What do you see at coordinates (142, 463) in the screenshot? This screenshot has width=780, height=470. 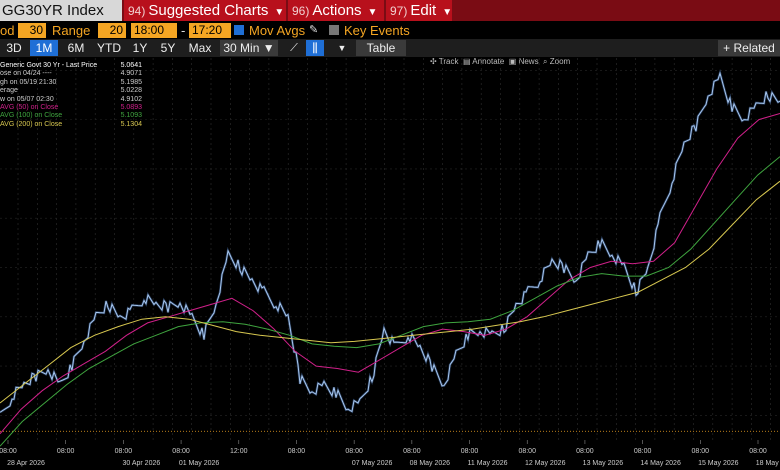 I see `x-tick-date: 30 Apr 2026` at bounding box center [142, 463].